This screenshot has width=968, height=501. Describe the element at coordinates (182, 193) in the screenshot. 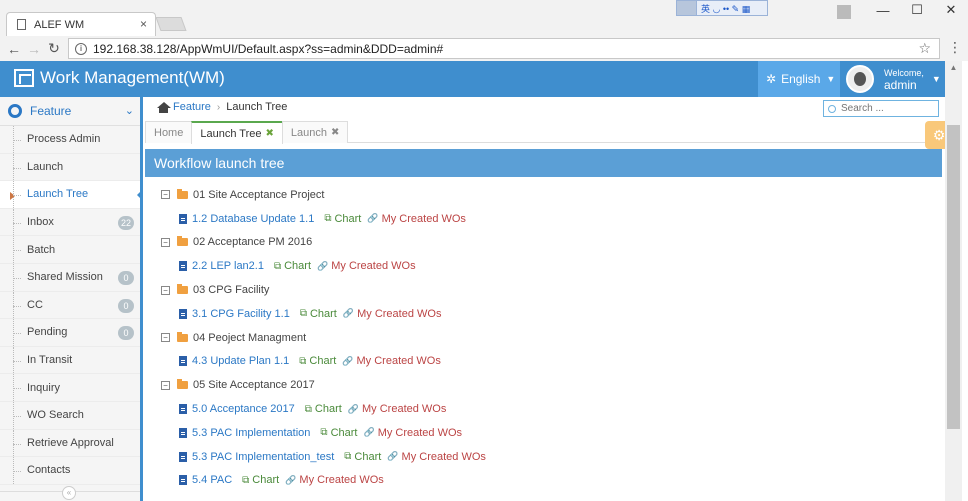

I see `folder-icon` at that location.